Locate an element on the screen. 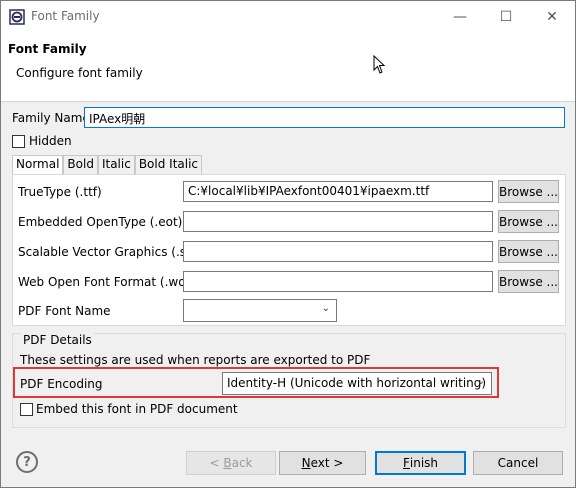  truetype-input: C:¥local¥lib¥IPAexfont00401¥ipaexm.ttf is located at coordinates (338, 191).